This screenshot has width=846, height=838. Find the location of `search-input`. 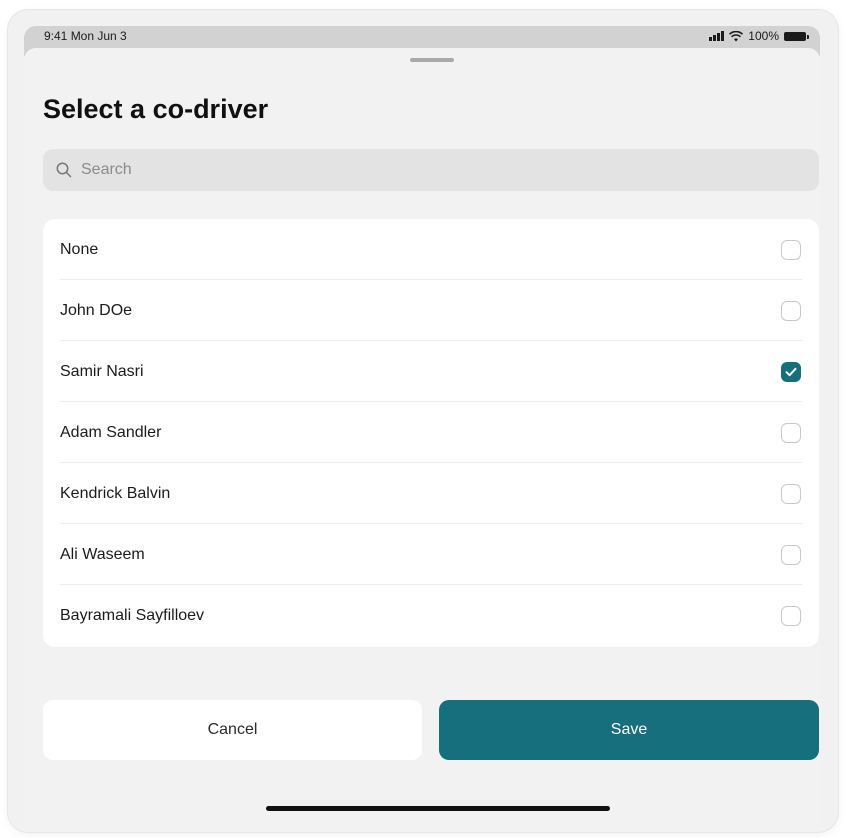

search-input is located at coordinates (431, 170).